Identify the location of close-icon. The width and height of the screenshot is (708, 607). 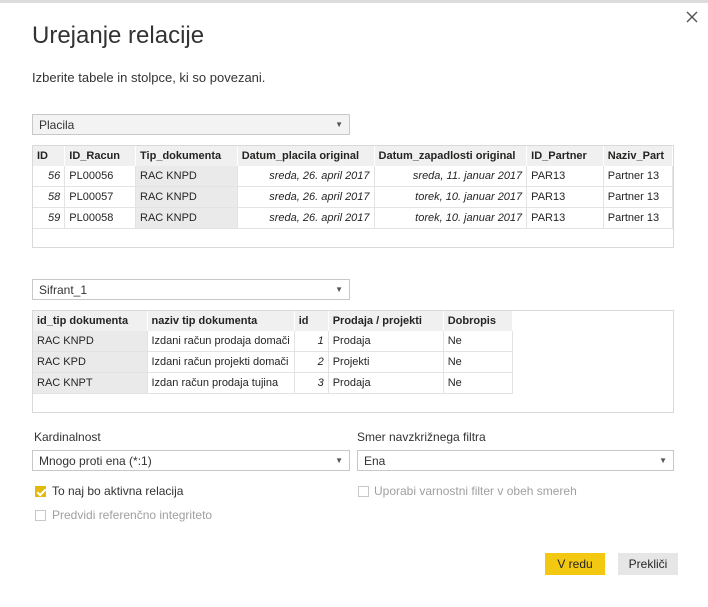
(692, 17).